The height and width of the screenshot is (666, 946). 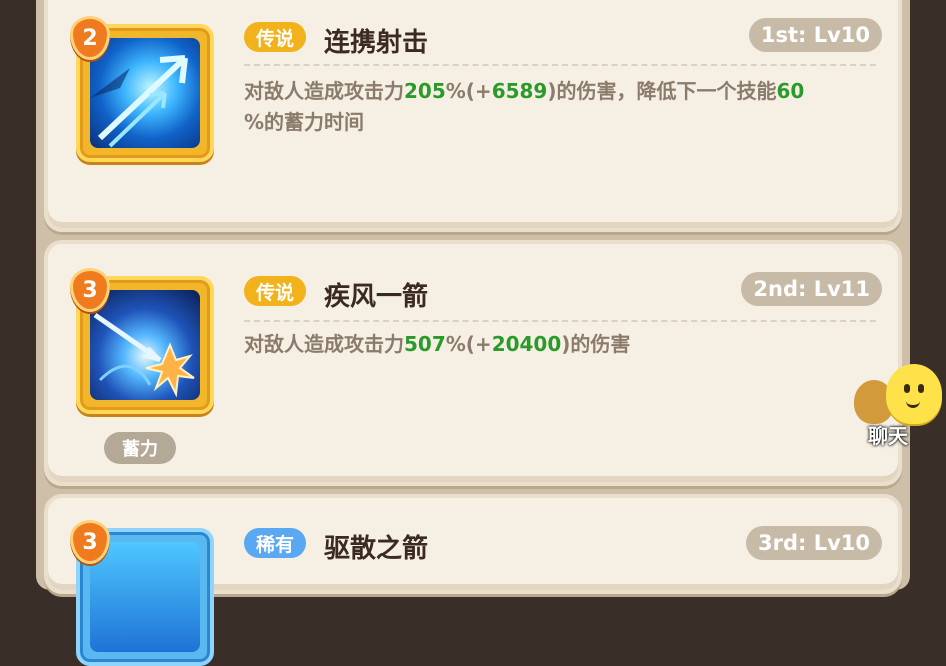 I want to click on chat-button: 聊天, so click(x=899, y=405).